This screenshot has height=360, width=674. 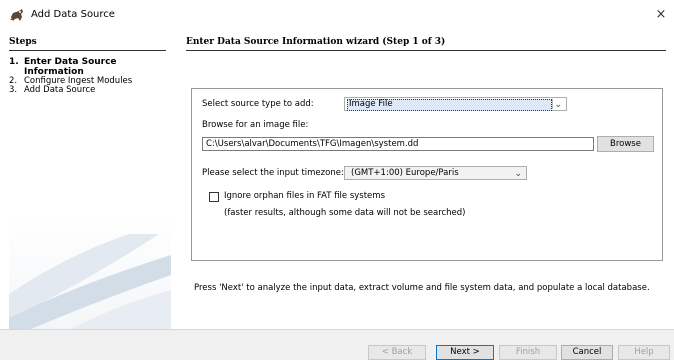 I want to click on browse-label: Browse for an image file:, so click(x=255, y=125).